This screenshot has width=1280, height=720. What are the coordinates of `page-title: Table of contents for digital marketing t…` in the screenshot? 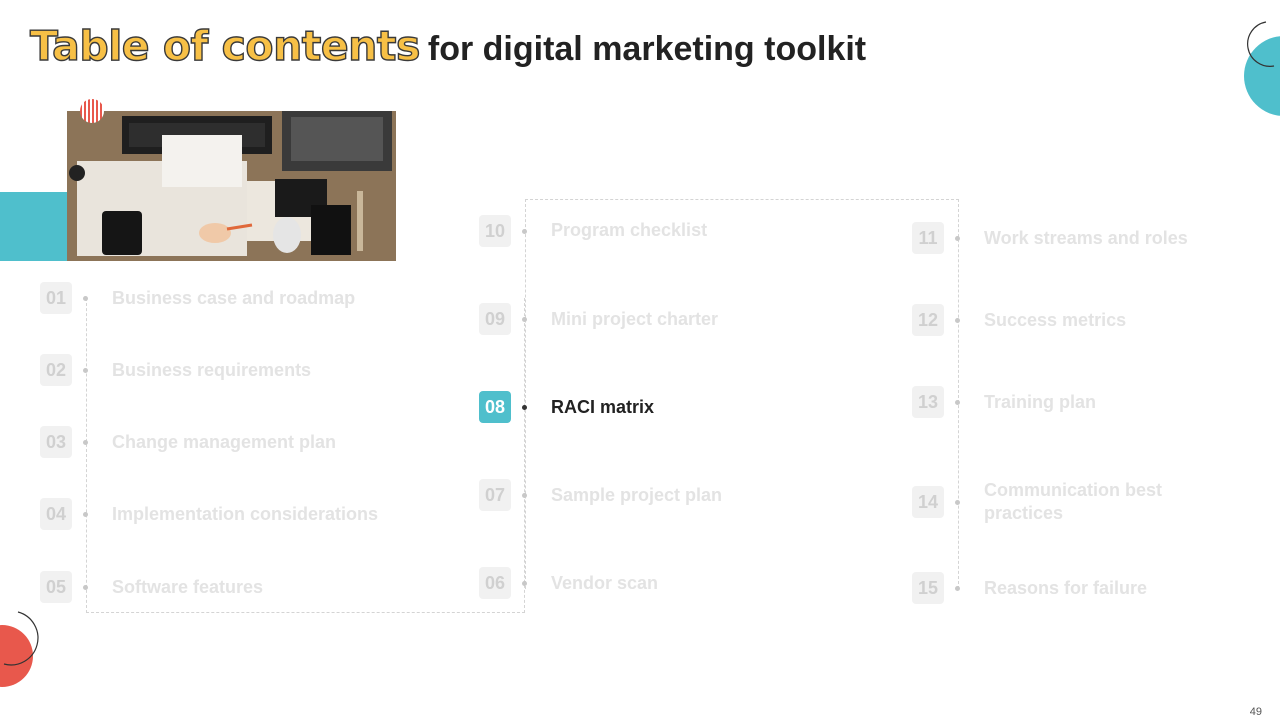 It's located at (448, 45).